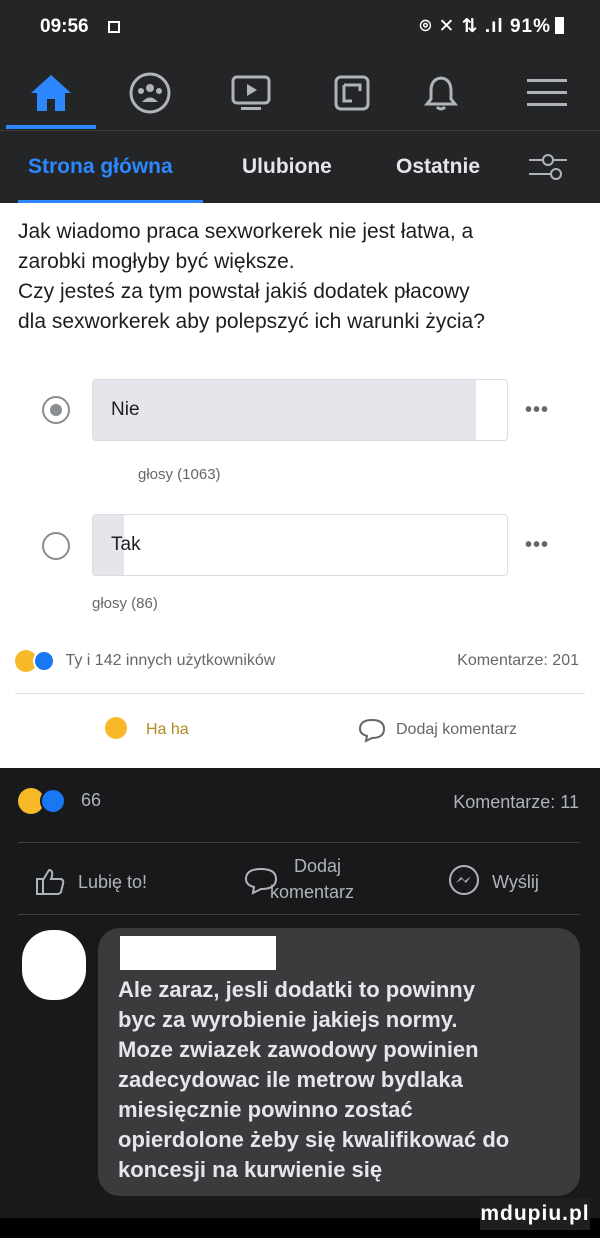 The image size is (600, 1238). Describe the element at coordinates (91, 799) in the screenshot. I see `shared-reaction-count: 66` at that location.